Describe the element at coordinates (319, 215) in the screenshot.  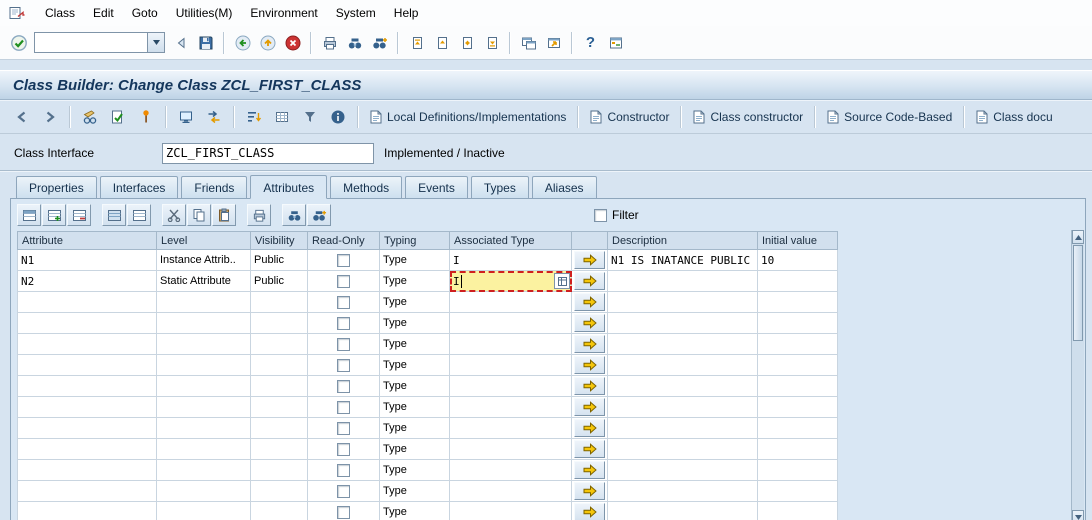
I see `find-next-rows-button` at that location.